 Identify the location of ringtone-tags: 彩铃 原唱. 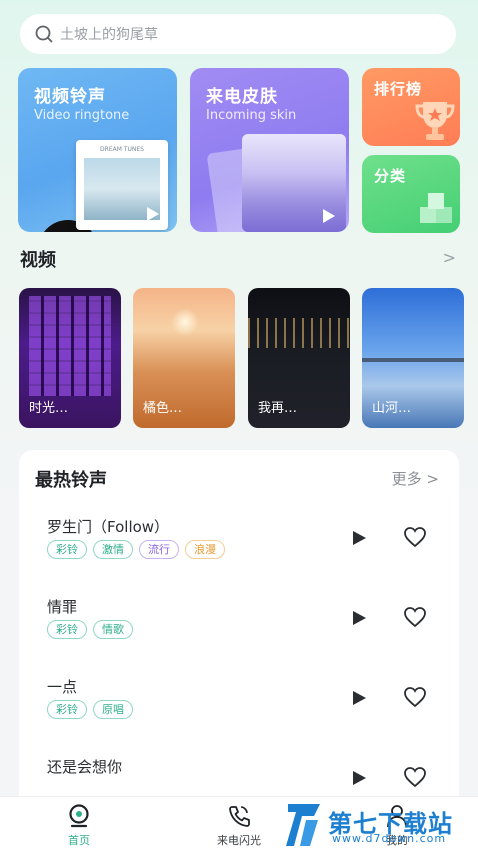
(90, 709).